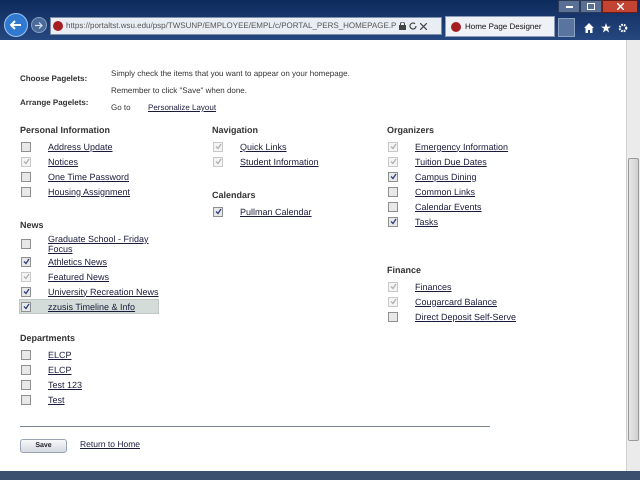  What do you see at coordinates (424, 26) in the screenshot?
I see `stop-icon` at bounding box center [424, 26].